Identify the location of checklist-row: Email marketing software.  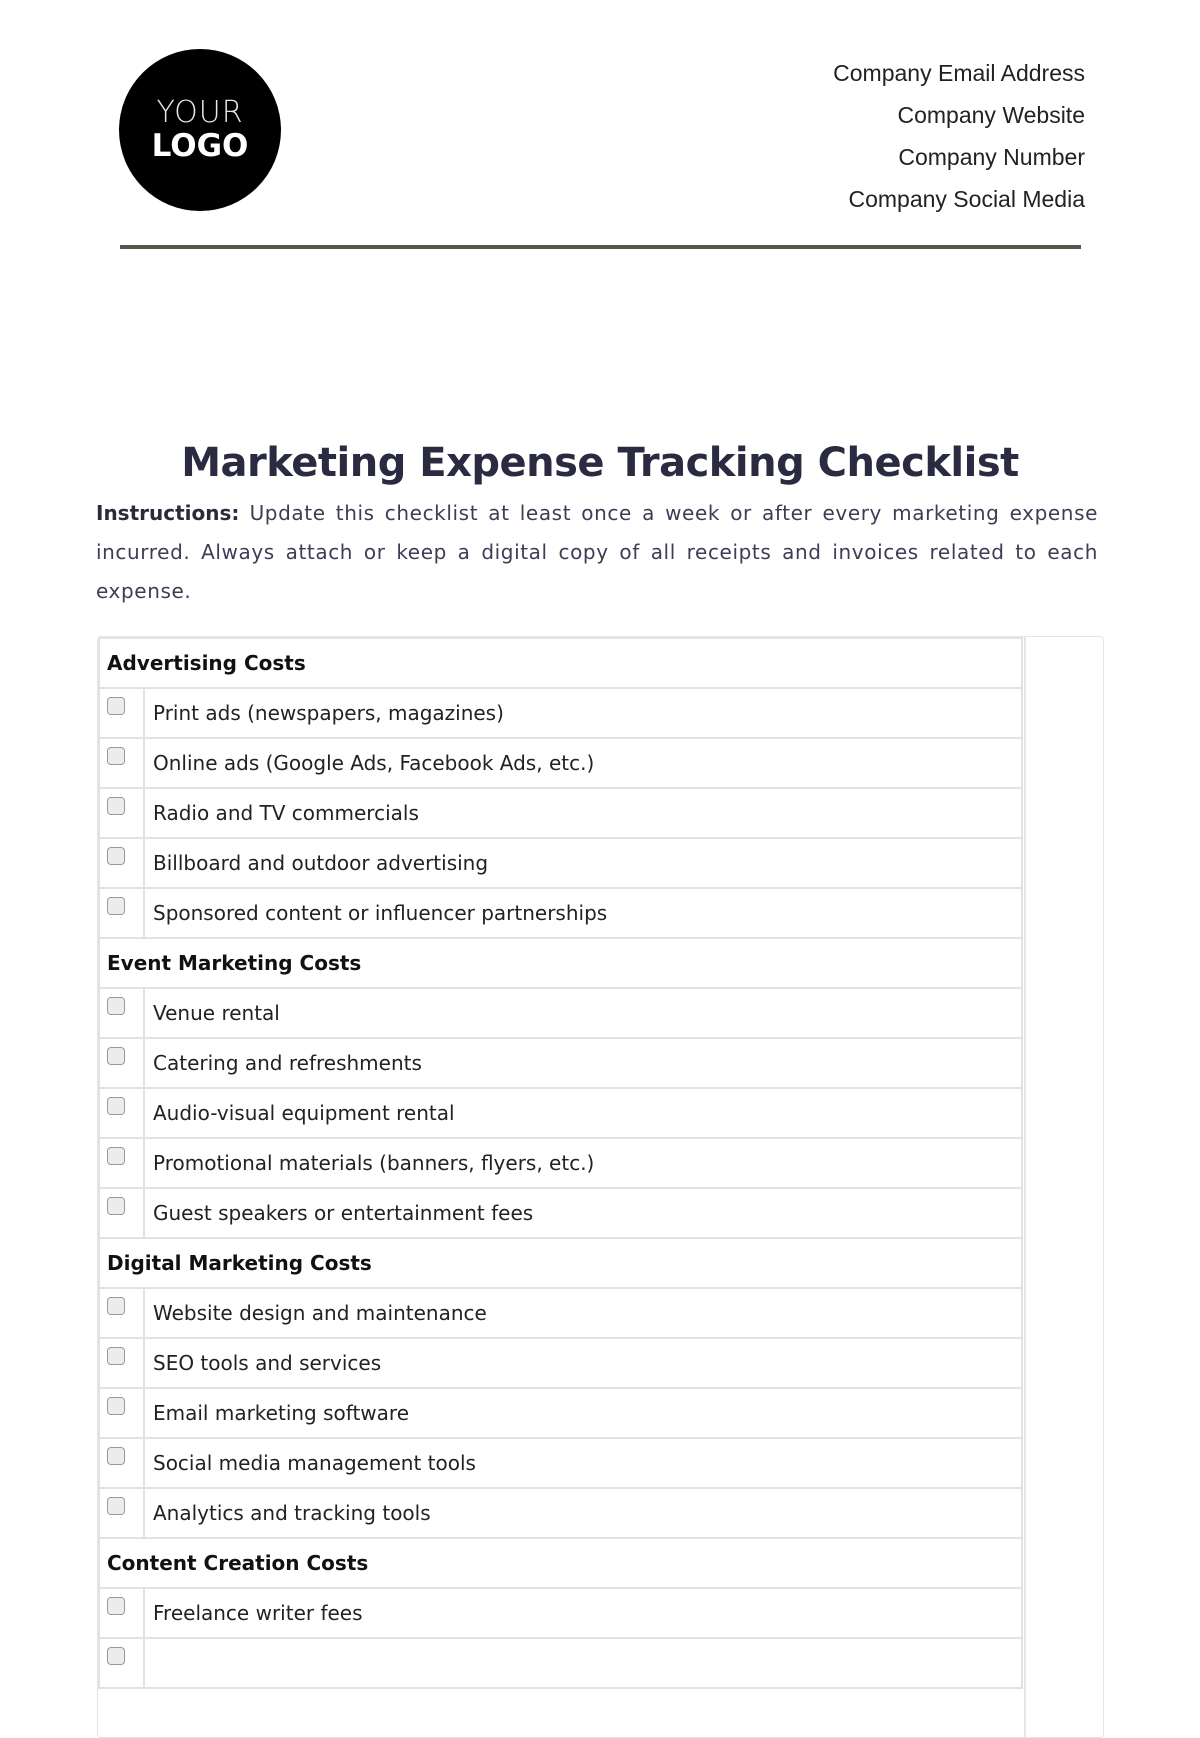
(560, 1413).